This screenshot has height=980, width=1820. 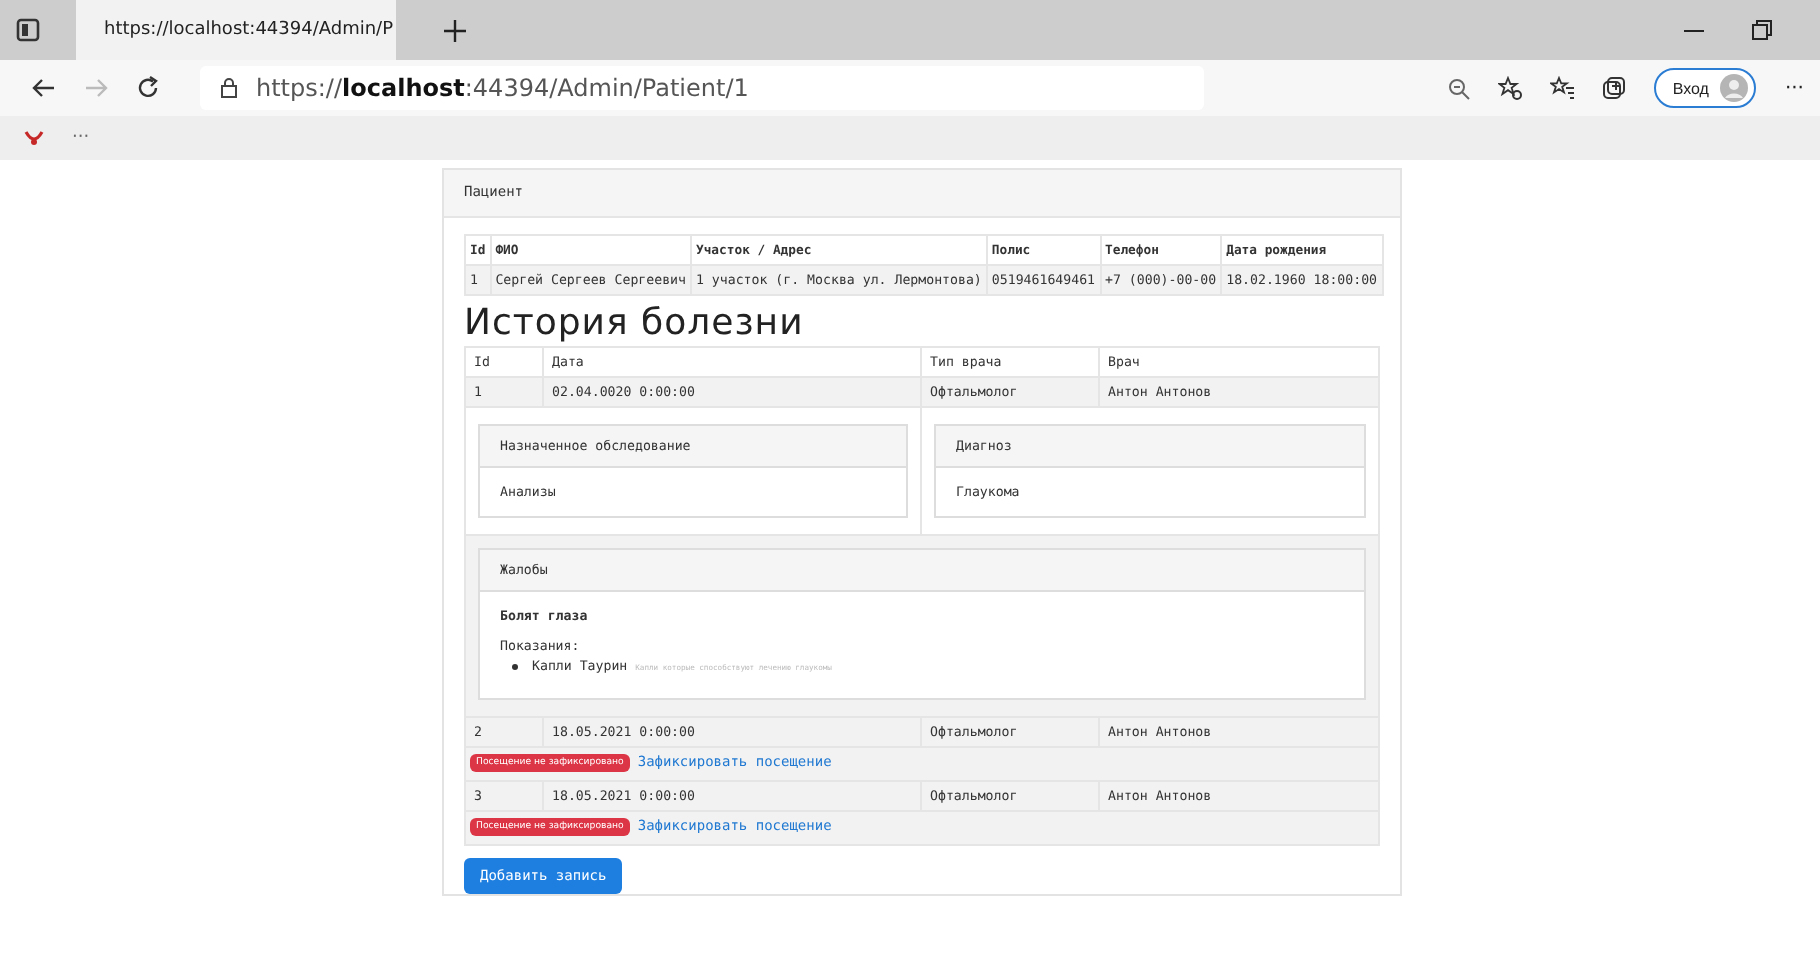 What do you see at coordinates (148, 88) in the screenshot?
I see `reload-icon` at bounding box center [148, 88].